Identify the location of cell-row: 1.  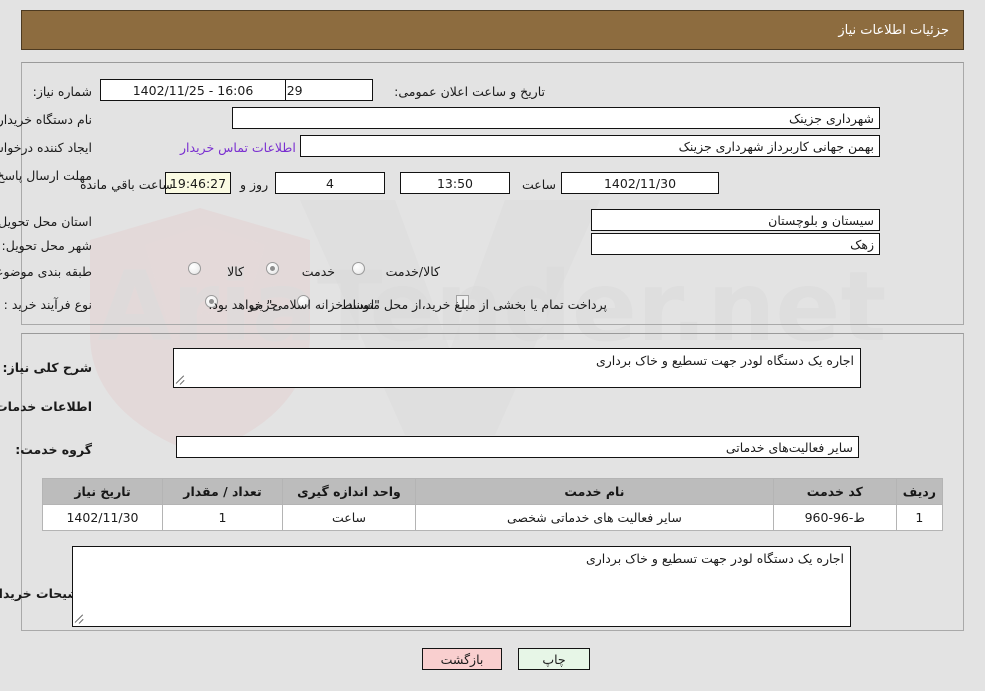
(919, 517).